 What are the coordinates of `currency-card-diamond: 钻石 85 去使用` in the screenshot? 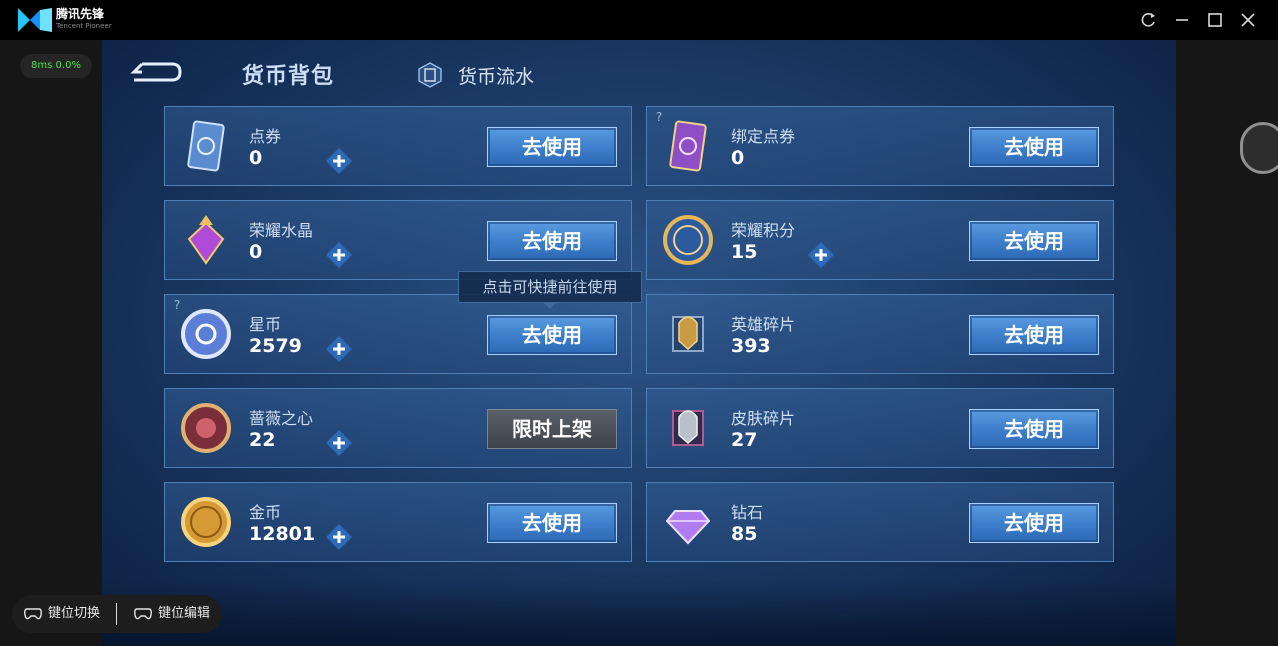 It's located at (880, 522).